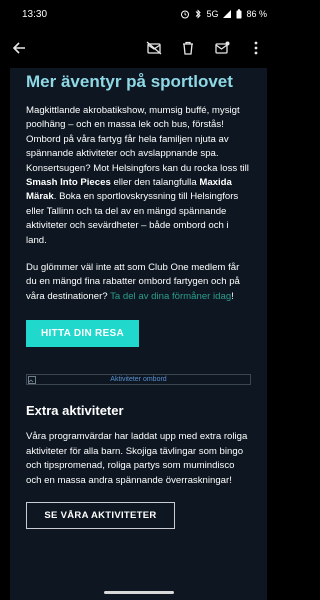  What do you see at coordinates (256, 14) in the screenshot?
I see `battery-label: 86 %` at bounding box center [256, 14].